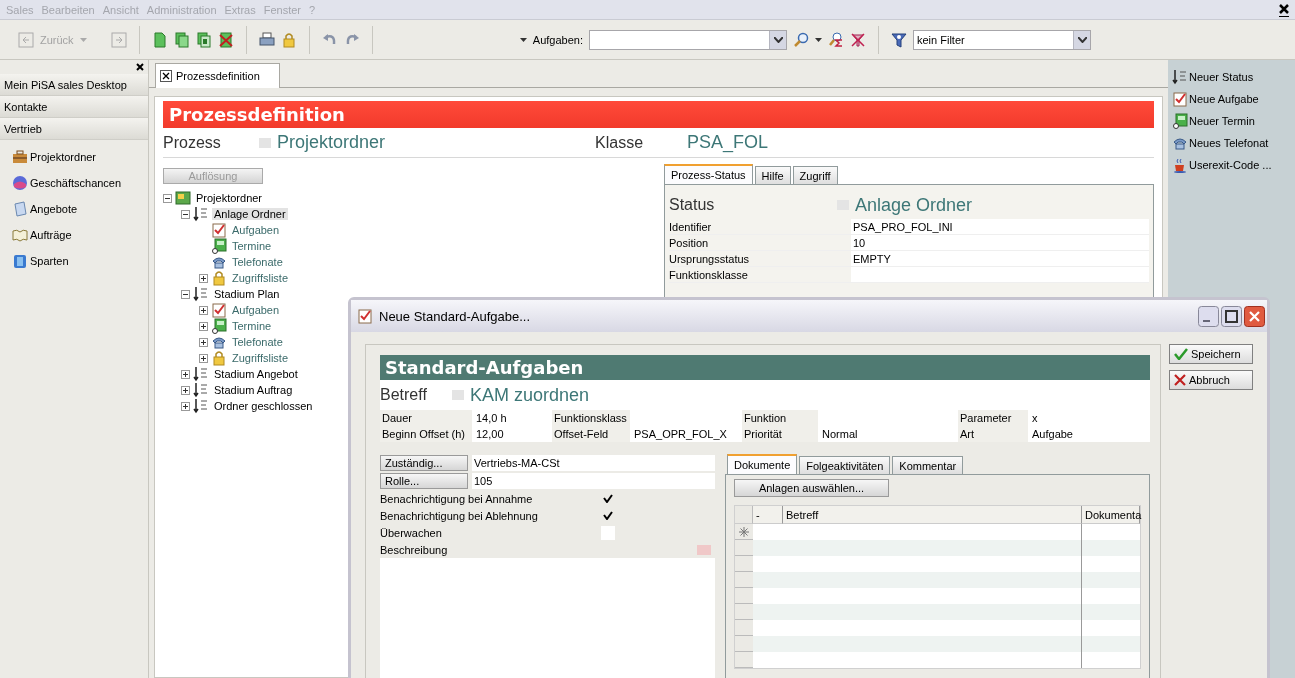  I want to click on tree-item: Stadium Plan, so click(247, 294).